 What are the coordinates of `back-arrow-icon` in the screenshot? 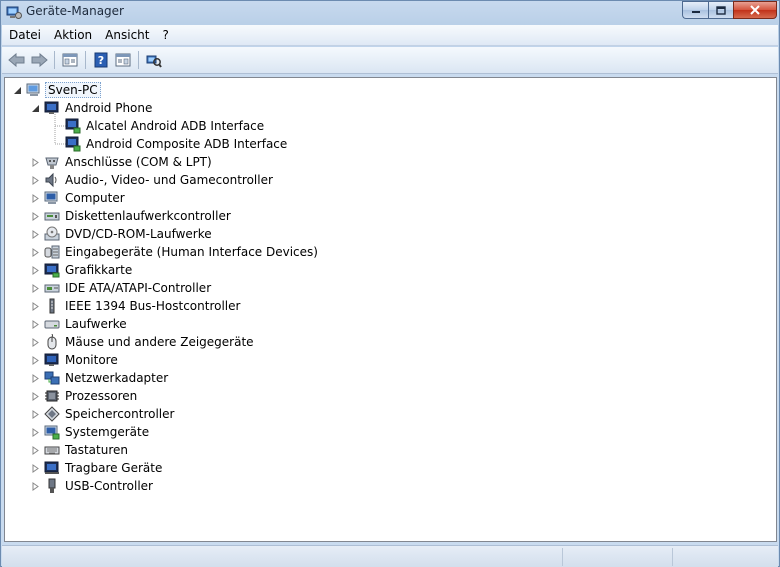 It's located at (16, 60).